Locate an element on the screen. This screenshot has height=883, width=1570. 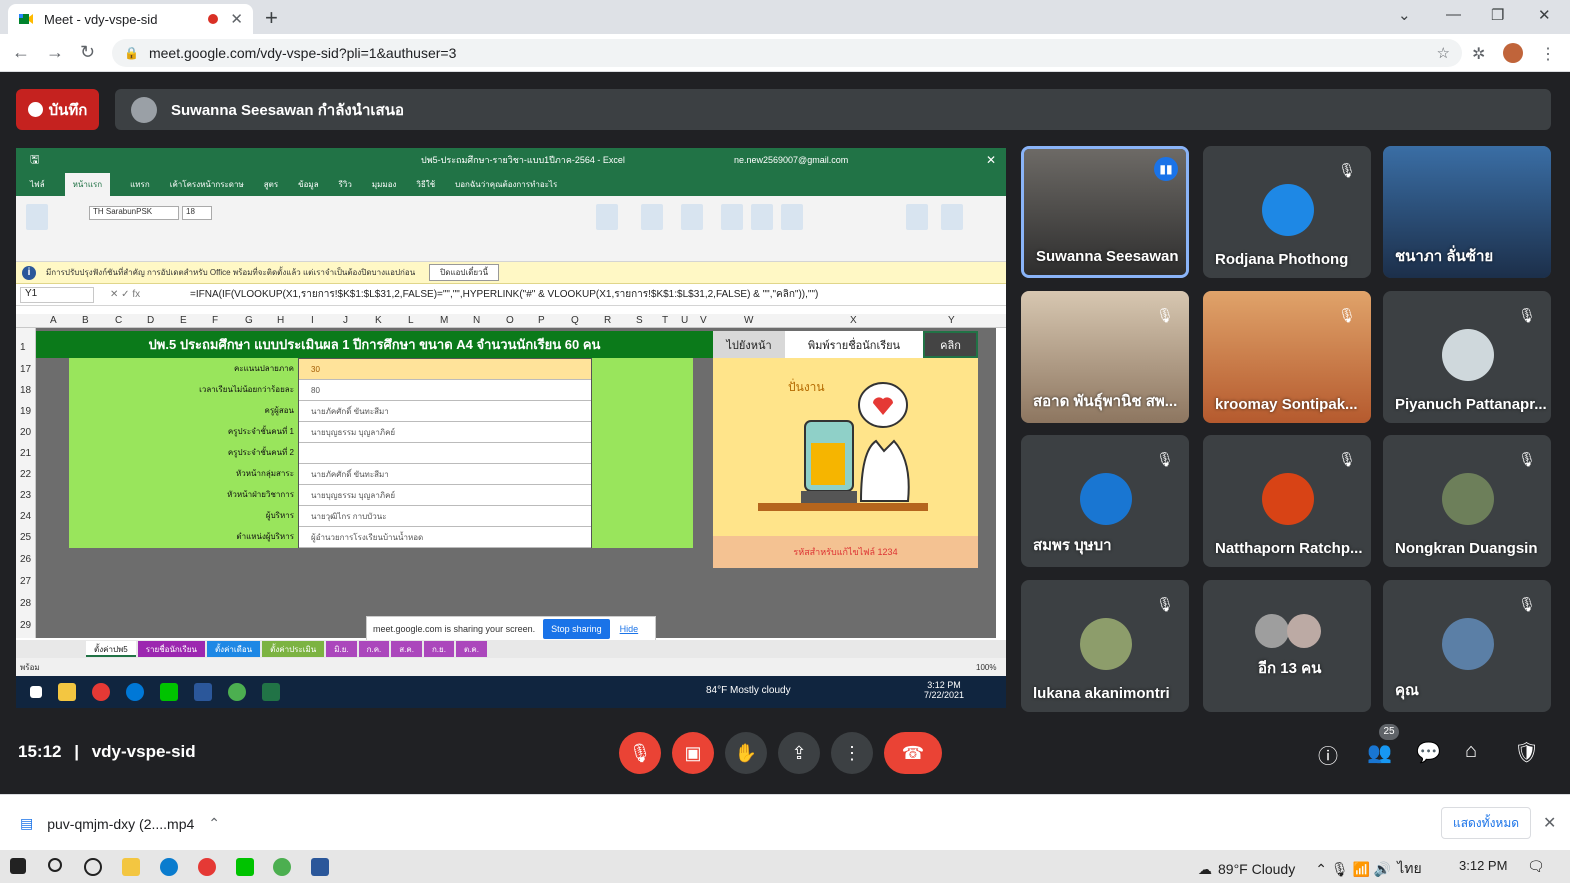
sheet-tab-setup: ตั้งค่าปพ5 is located at coordinates (111, 649).